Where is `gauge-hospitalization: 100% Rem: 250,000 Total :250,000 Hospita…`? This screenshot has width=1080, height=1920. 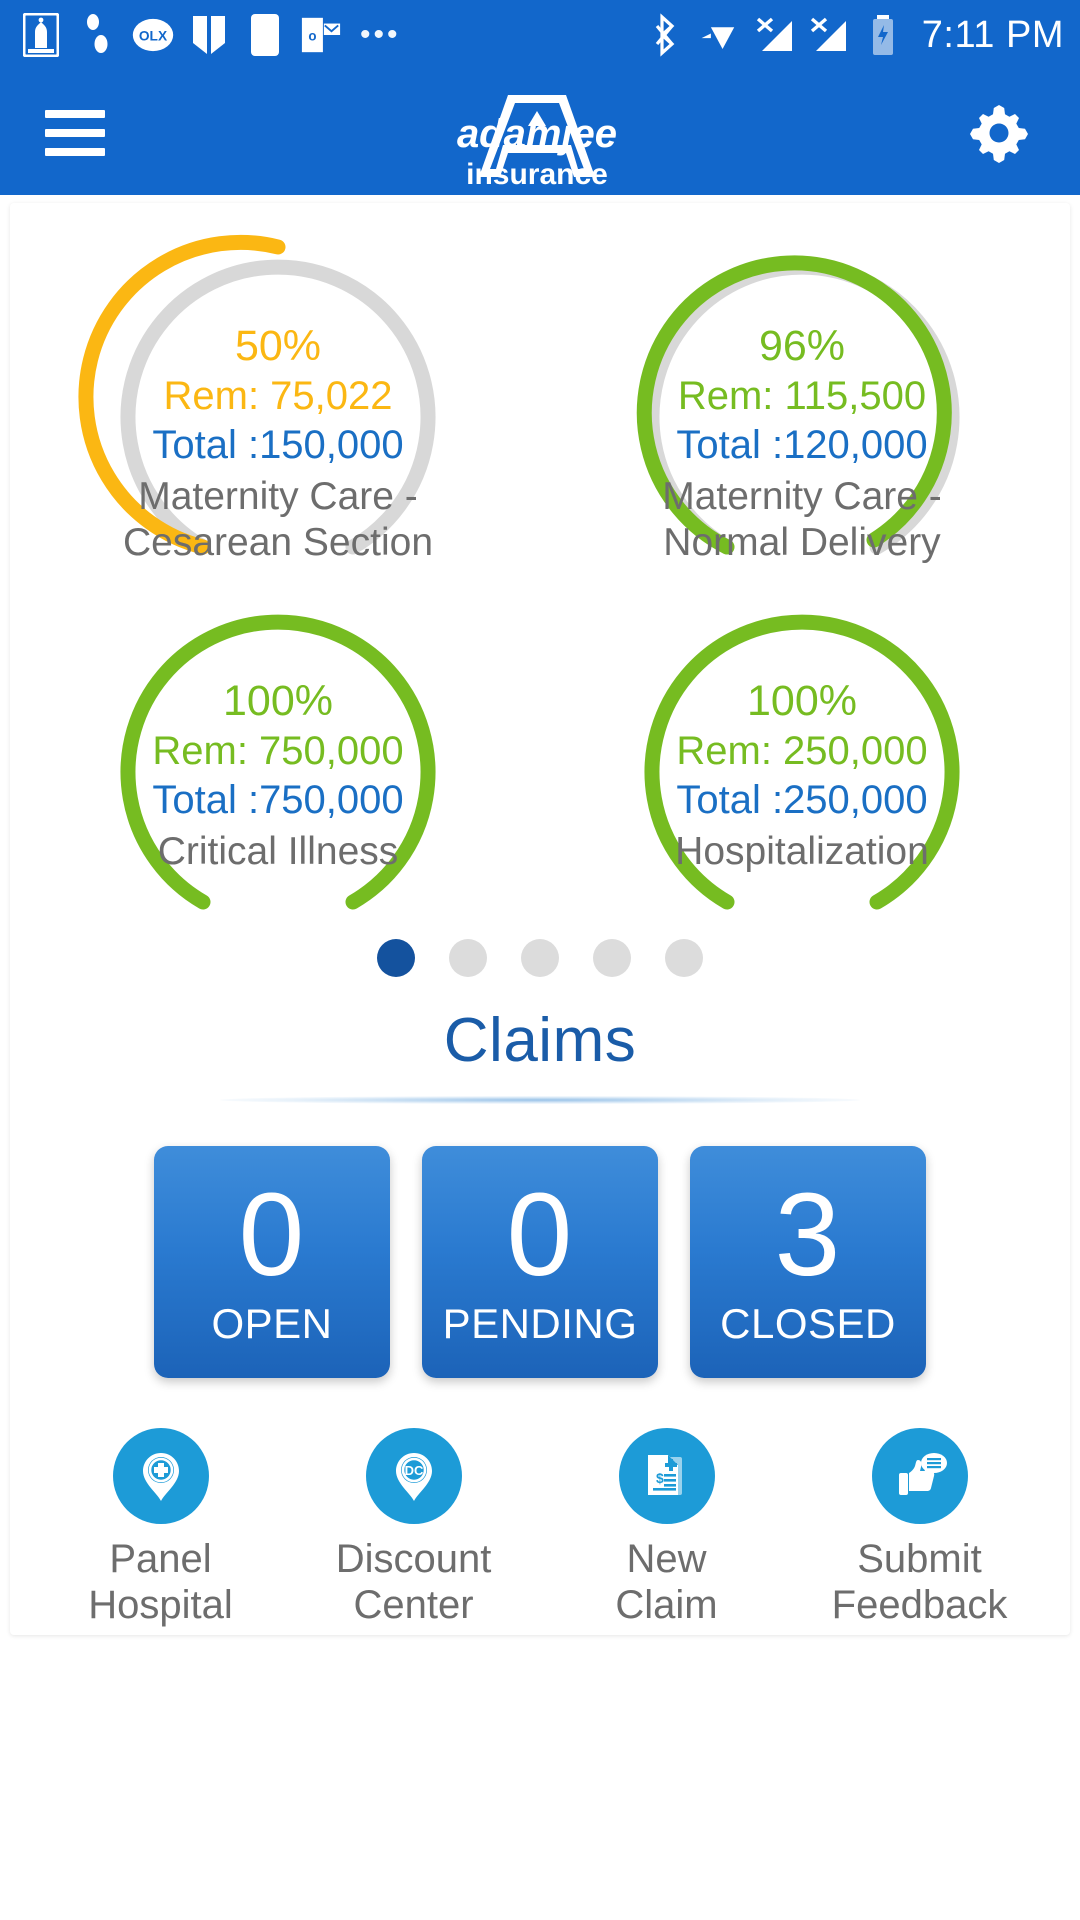
gauge-hospitalization: 100% Rem: 250,000 Total :250,000 Hospita… is located at coordinates (802, 754).